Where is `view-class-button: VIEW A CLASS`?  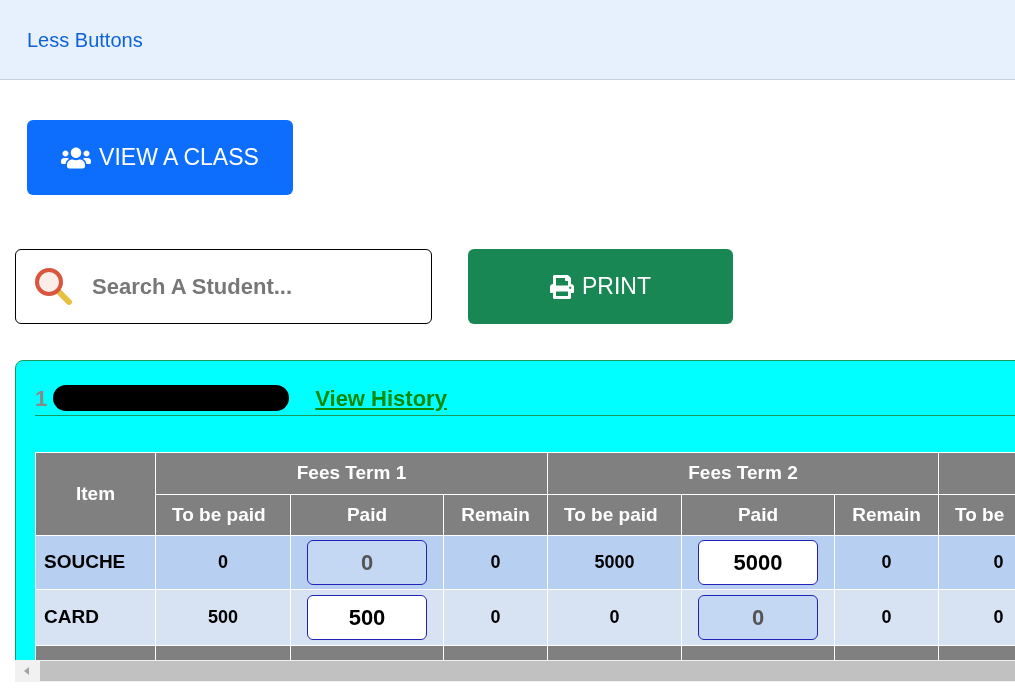 view-class-button: VIEW A CLASS is located at coordinates (160, 157).